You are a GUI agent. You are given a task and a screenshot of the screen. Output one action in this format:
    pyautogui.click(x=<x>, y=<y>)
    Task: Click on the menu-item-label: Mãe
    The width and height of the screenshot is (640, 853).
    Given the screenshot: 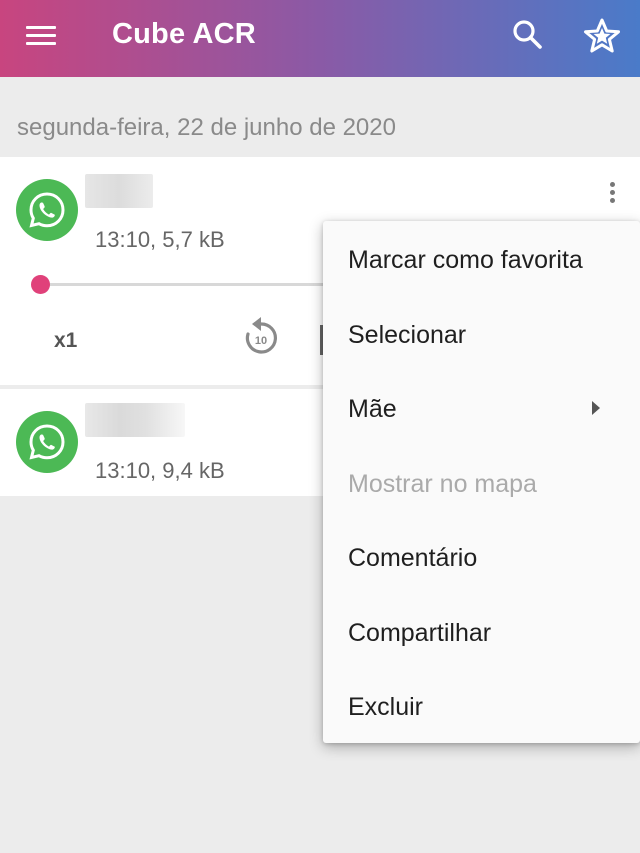 What is the action you would take?
    pyautogui.click(x=372, y=408)
    